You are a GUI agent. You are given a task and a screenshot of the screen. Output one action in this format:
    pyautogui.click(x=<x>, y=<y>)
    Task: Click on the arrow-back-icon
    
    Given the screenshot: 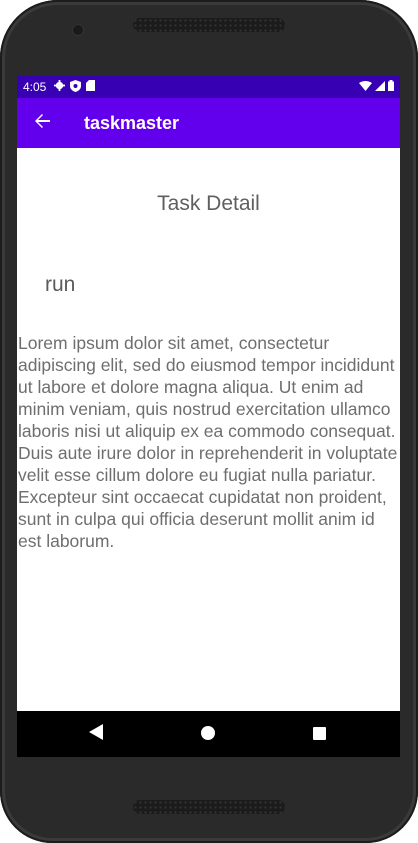 What is the action you would take?
    pyautogui.click(x=42, y=123)
    